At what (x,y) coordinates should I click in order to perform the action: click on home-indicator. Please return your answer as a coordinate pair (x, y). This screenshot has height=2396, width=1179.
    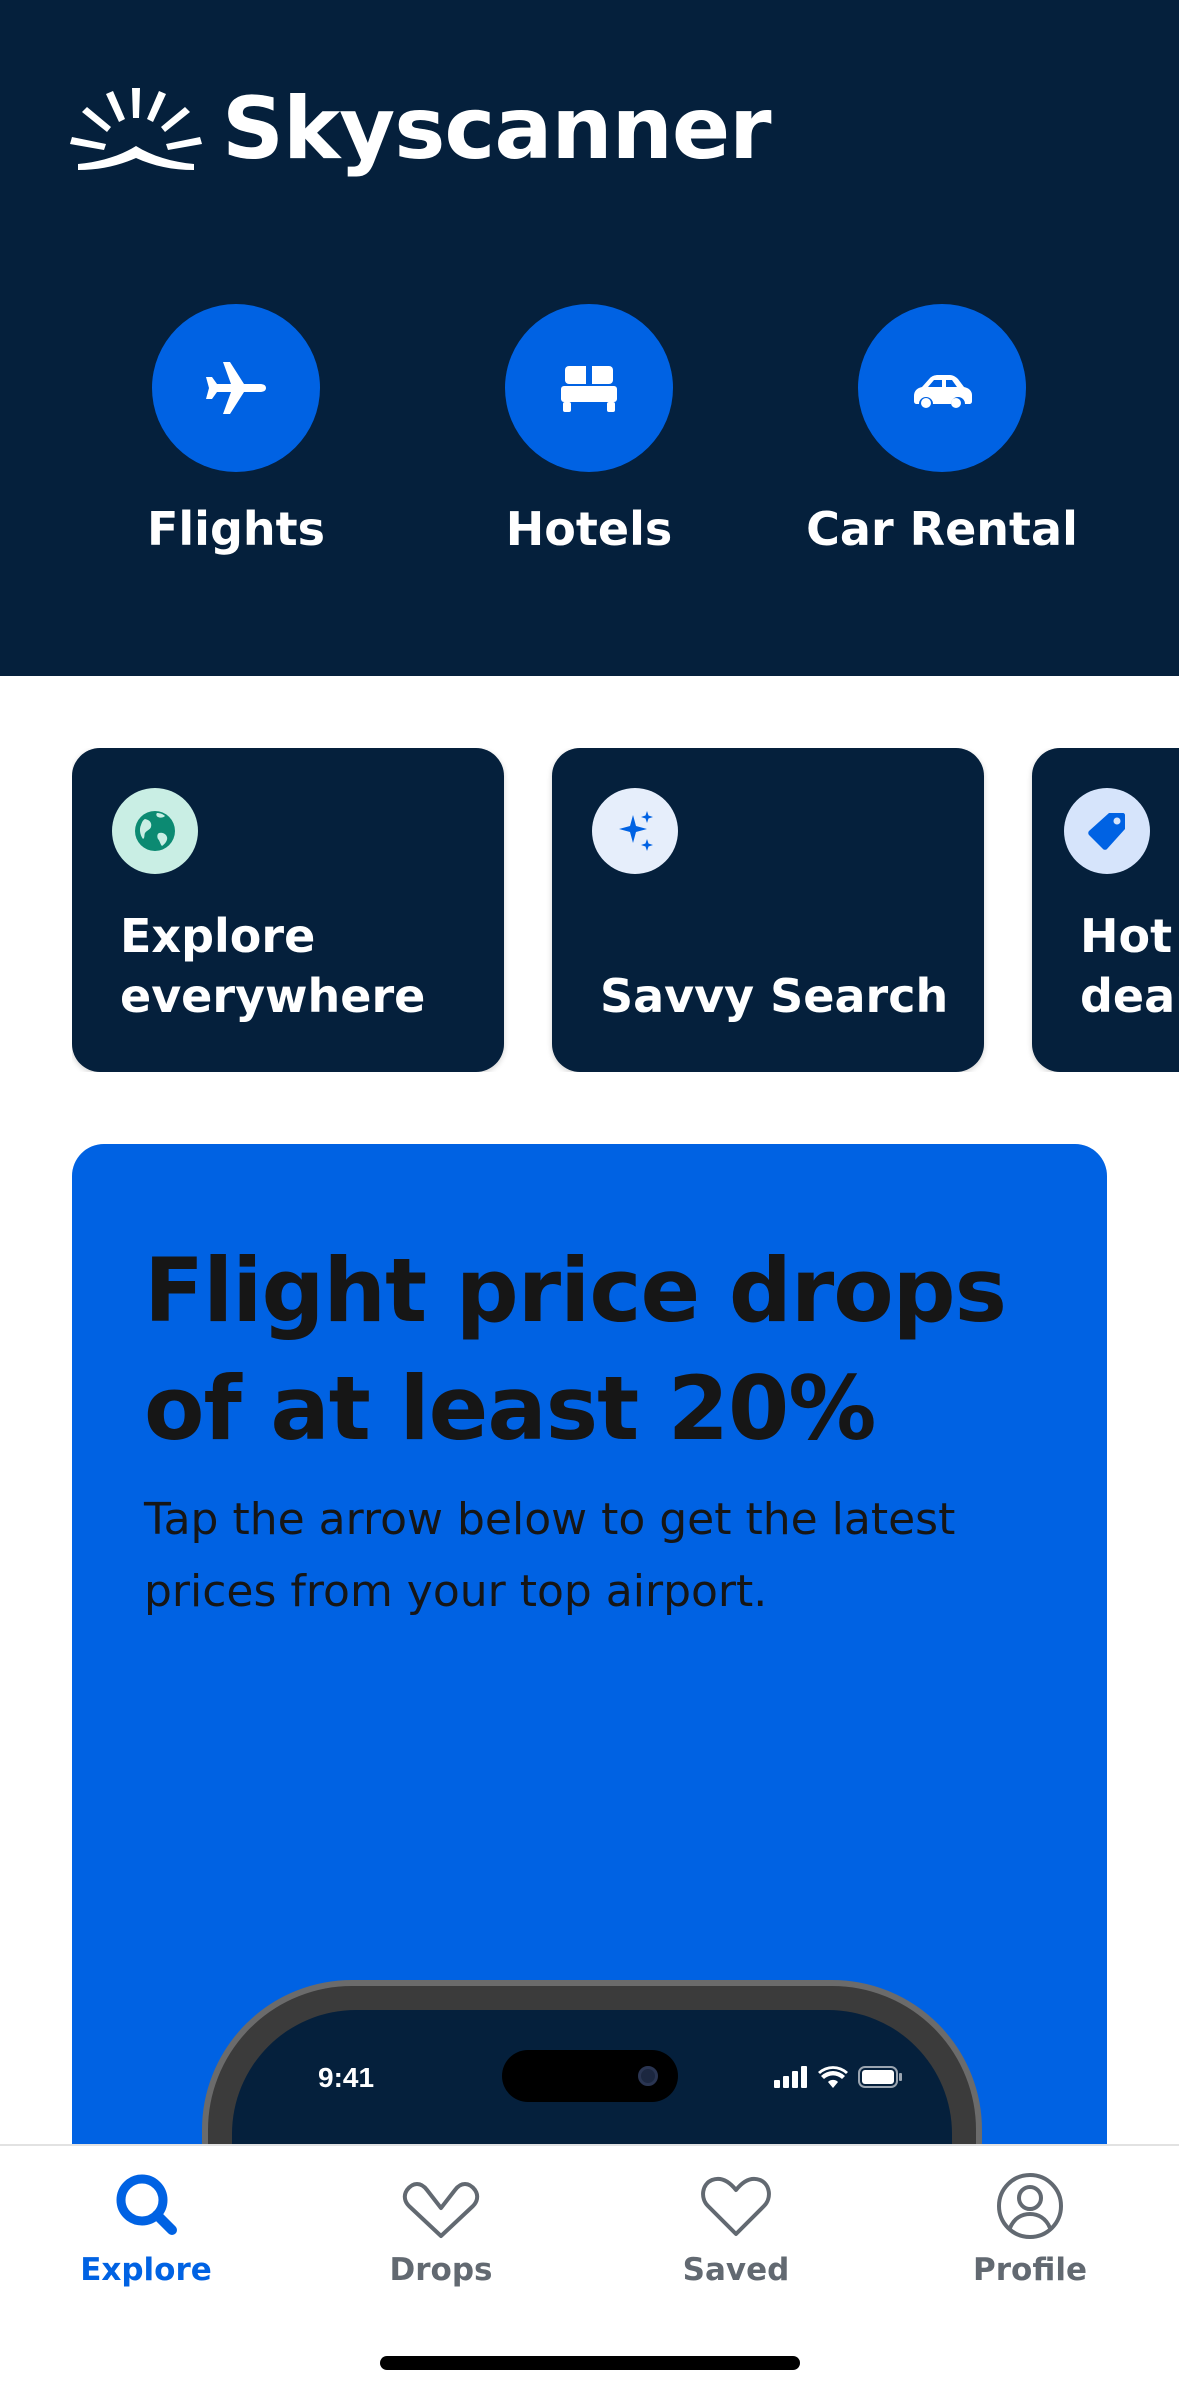
    Looking at the image, I should click on (590, 2363).